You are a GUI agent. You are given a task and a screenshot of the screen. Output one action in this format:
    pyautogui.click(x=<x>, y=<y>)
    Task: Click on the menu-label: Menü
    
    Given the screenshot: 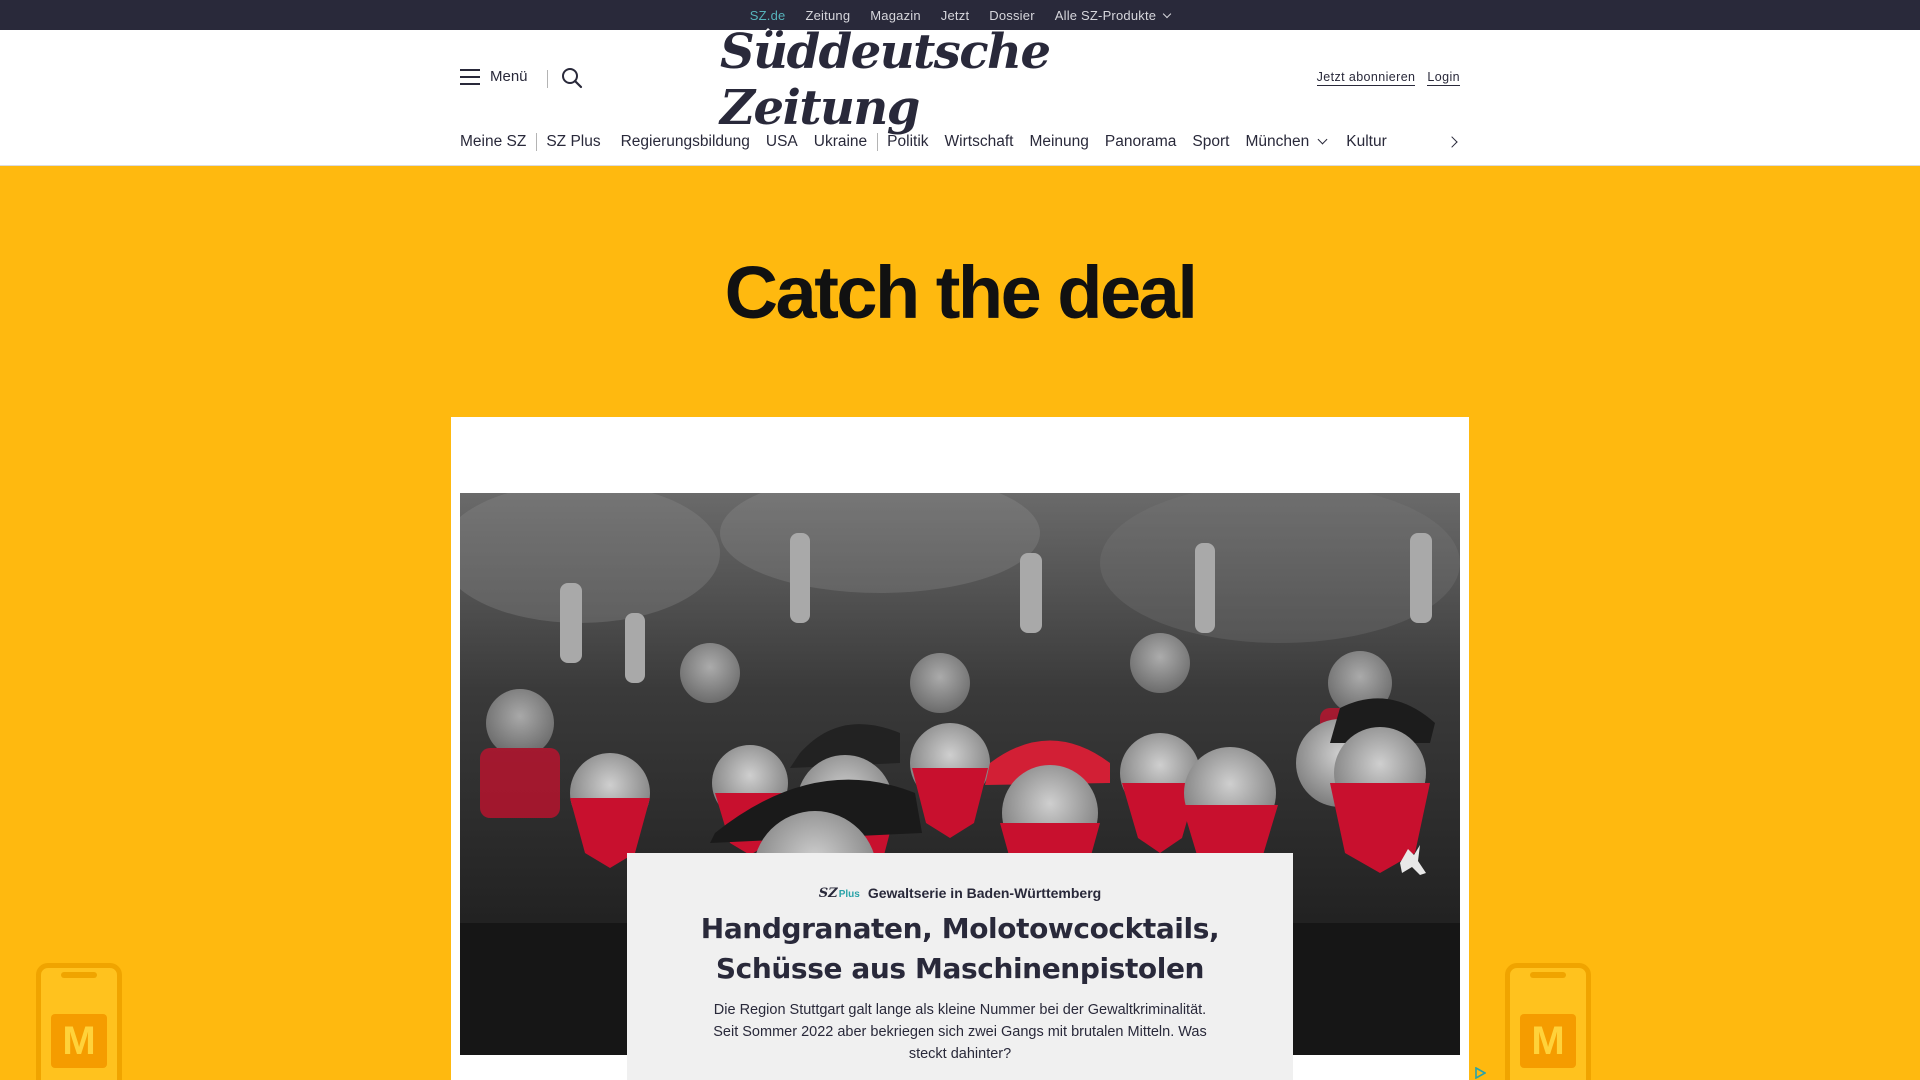 What is the action you would take?
    pyautogui.click(x=509, y=76)
    